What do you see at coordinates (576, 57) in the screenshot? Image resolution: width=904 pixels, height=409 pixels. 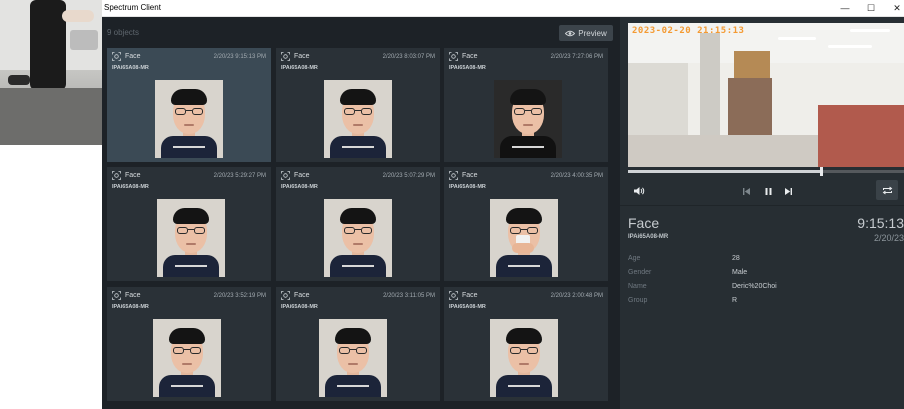 I see `card-time: 2/20/23 7:27:06 PM` at bounding box center [576, 57].